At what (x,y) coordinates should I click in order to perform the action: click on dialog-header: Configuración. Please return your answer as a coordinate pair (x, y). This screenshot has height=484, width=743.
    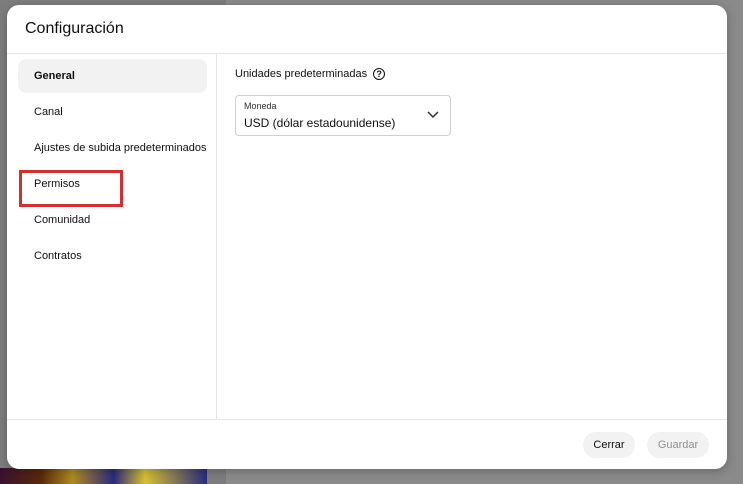
    Looking at the image, I should click on (367, 29).